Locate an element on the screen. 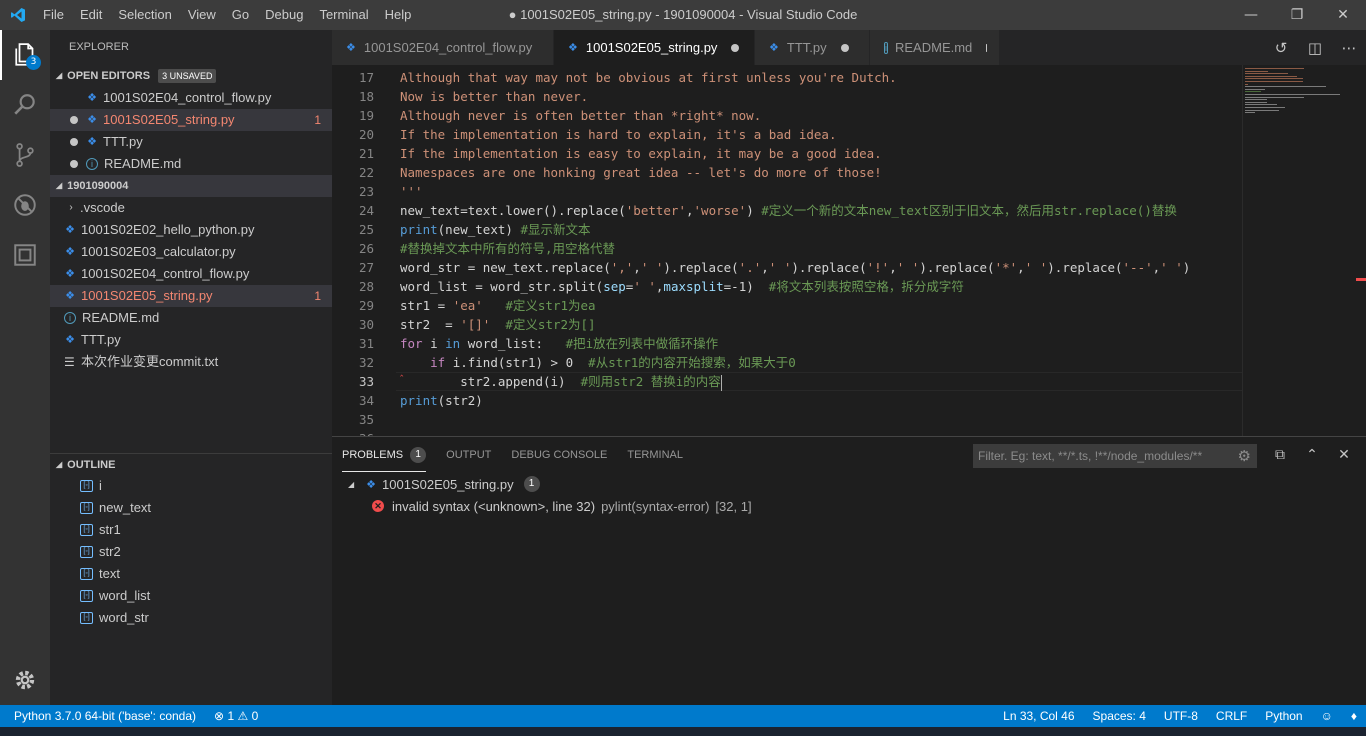  open-editor-item: ❖ 1001S02E05_string.py 1 is located at coordinates (191, 120).